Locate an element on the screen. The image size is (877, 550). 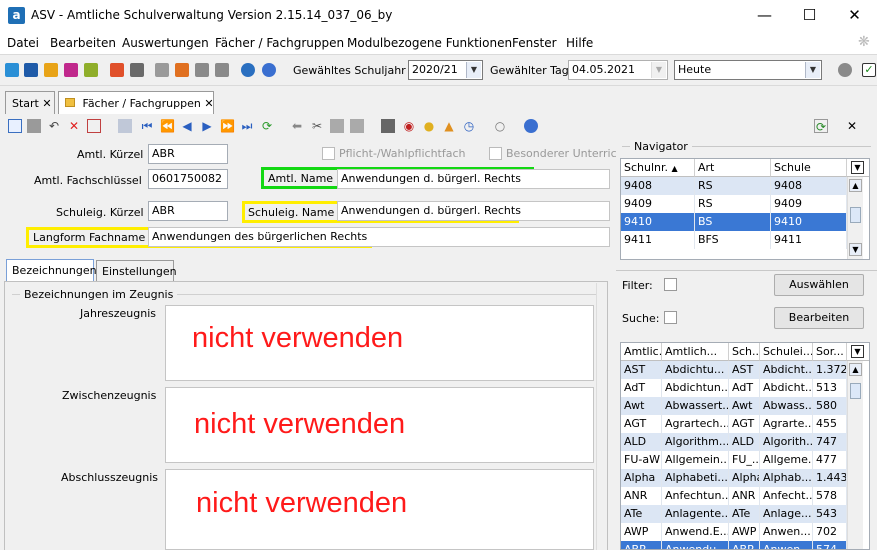
broom-icon: ▲ is located at coordinates (449, 126).